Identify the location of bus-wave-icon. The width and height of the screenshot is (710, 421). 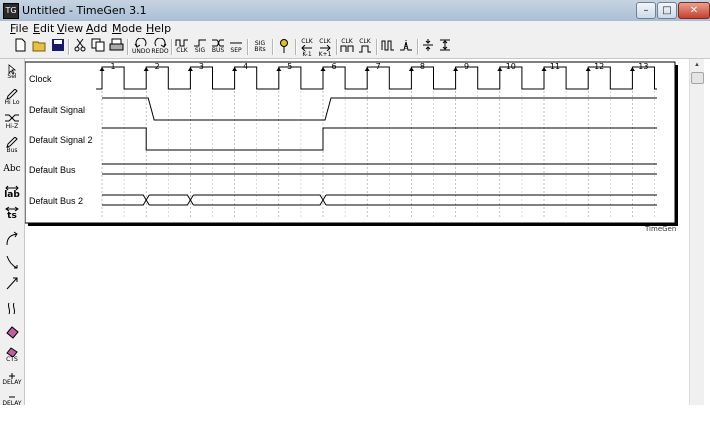
(218, 43).